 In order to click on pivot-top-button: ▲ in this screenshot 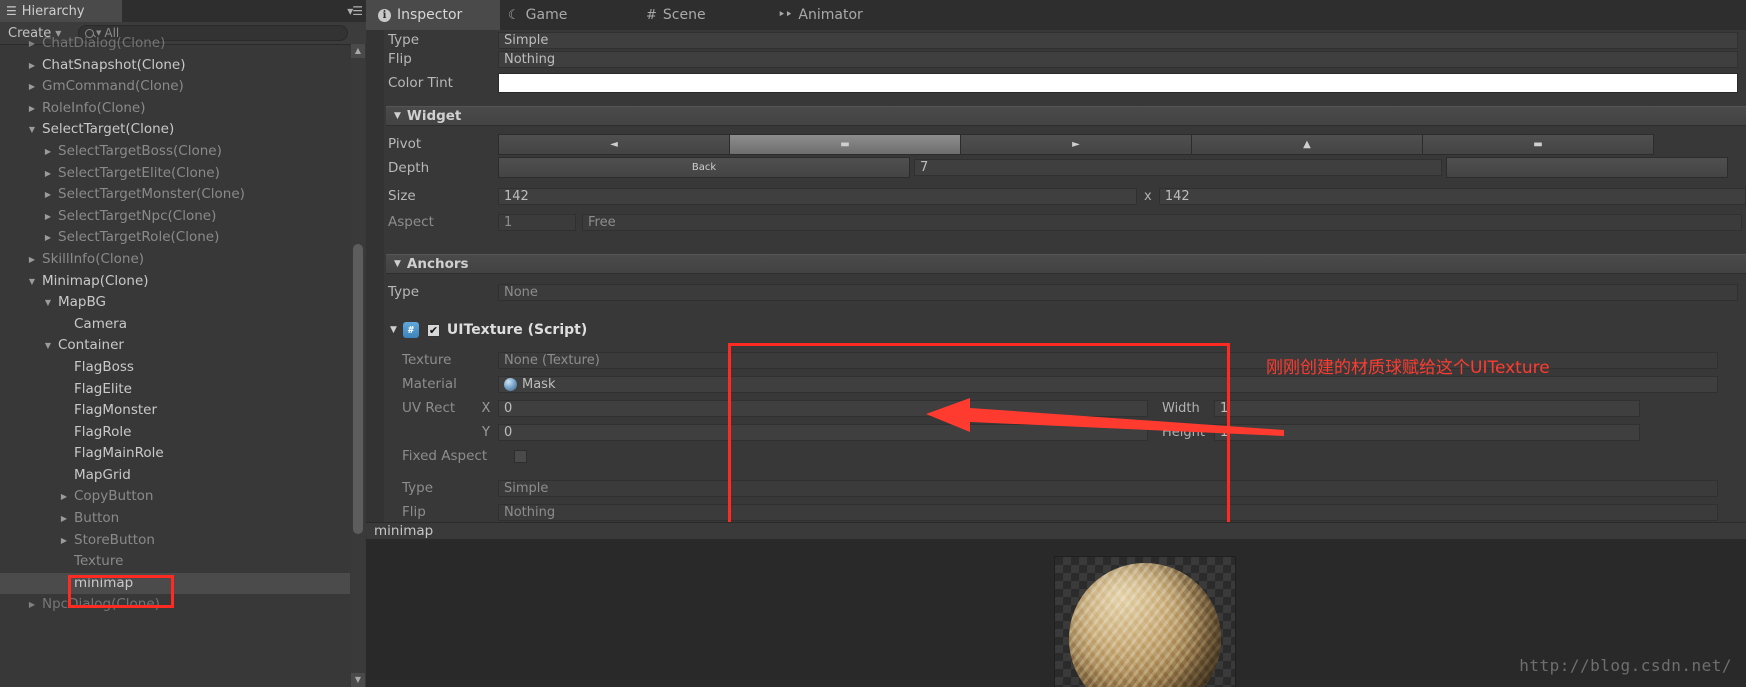, I will do `click(1307, 144)`.